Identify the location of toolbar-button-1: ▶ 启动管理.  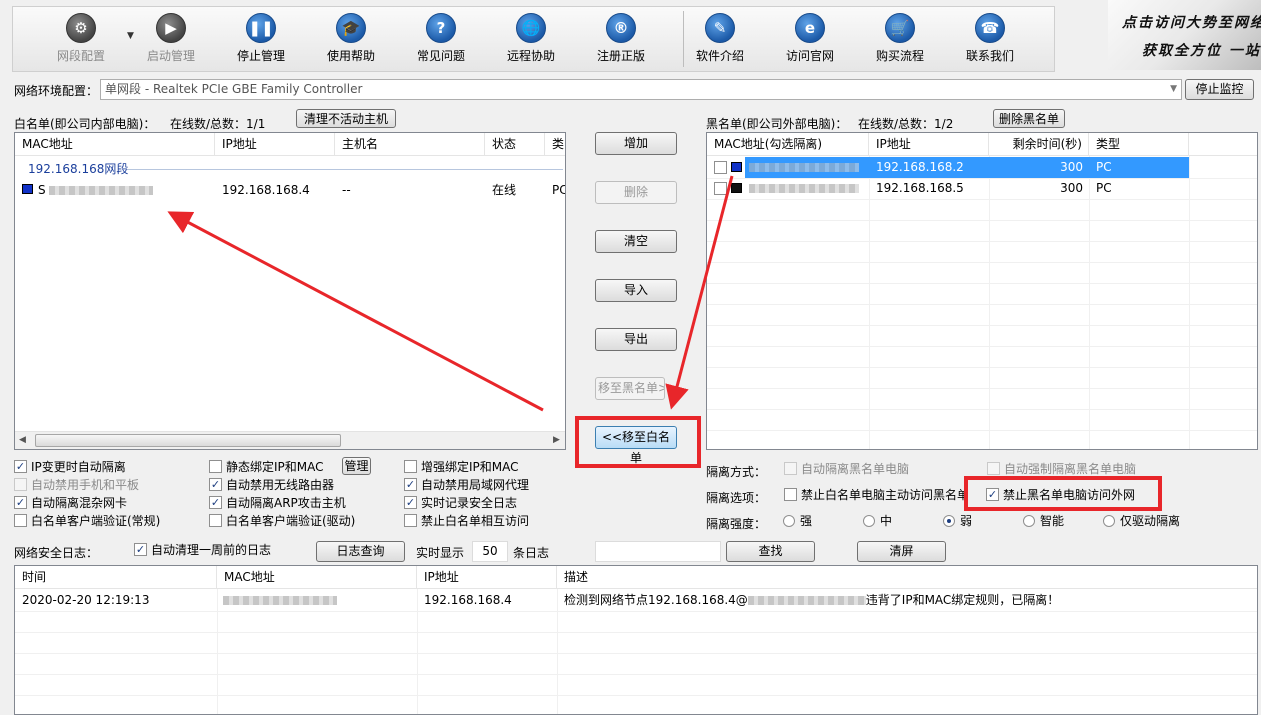
(171, 39).